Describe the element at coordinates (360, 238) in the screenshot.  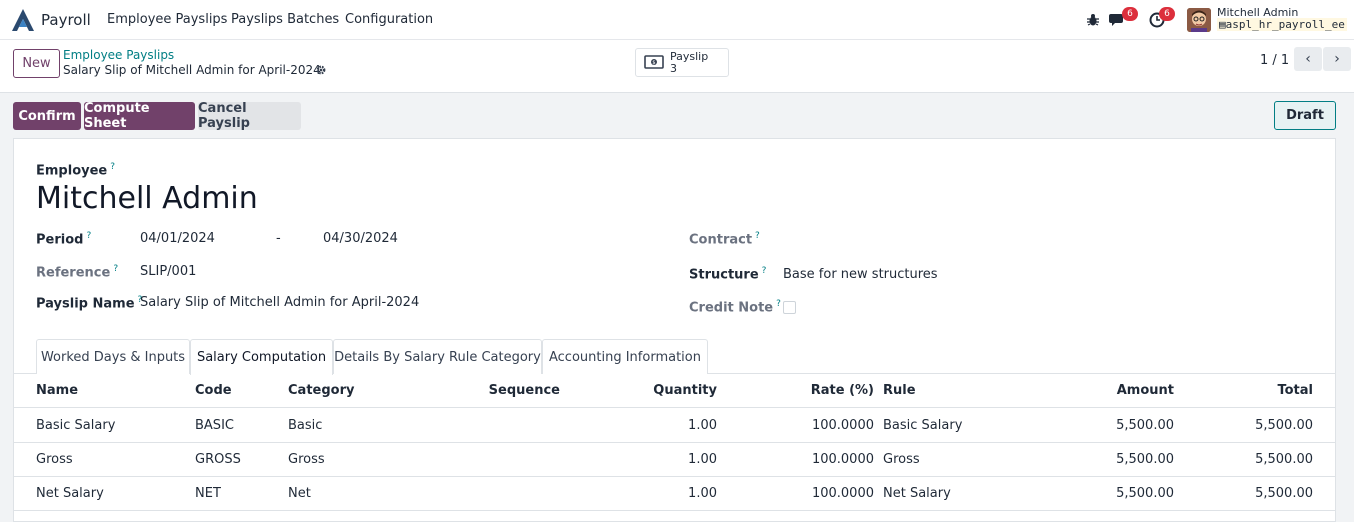
I see `period-to-field: 04/30/2024` at that location.